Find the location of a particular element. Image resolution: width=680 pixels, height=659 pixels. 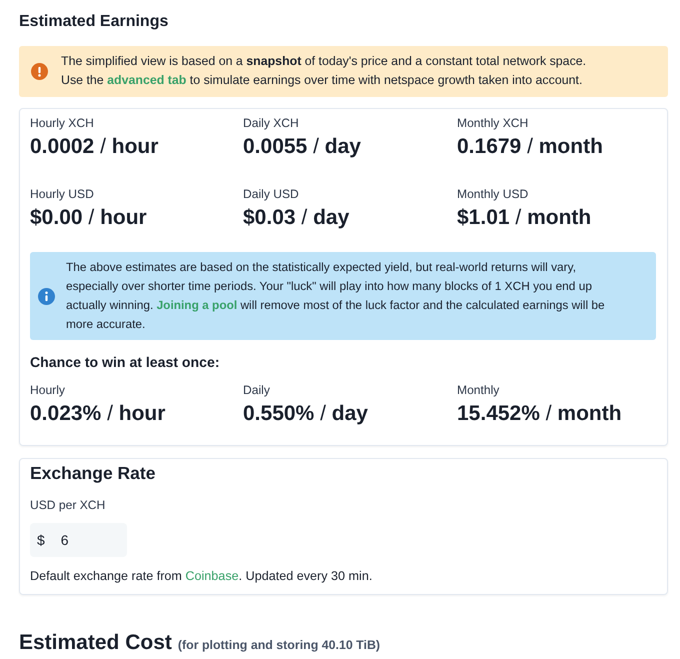

stat-label: Hourly is located at coordinates (48, 390).